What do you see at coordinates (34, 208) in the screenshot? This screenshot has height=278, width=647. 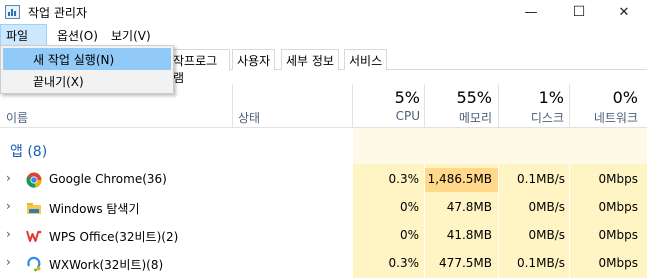 I see `folder-icon` at bounding box center [34, 208].